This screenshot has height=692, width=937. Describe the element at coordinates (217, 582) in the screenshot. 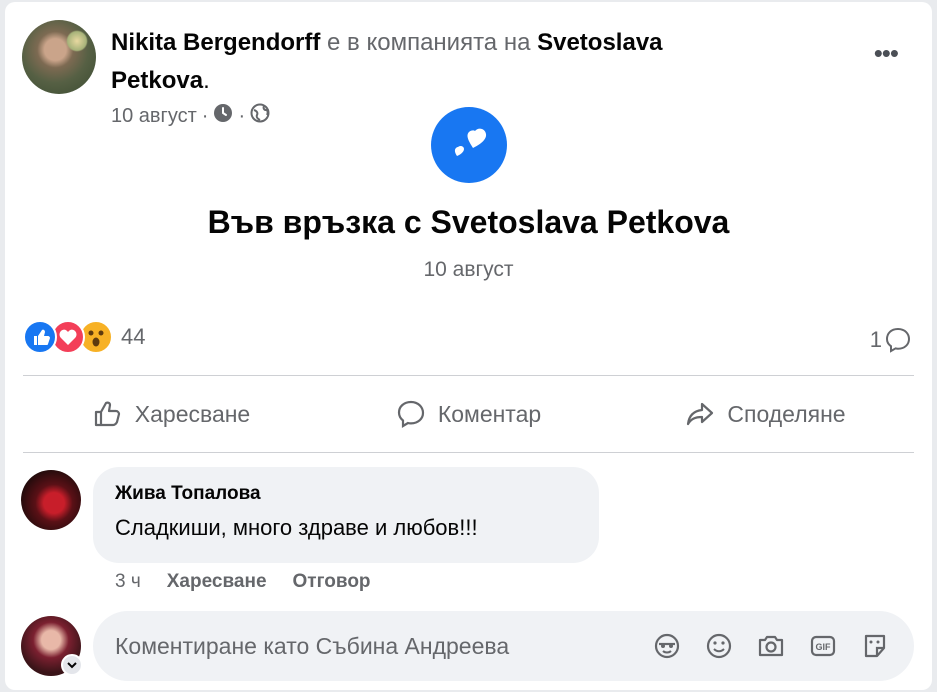

I see `comment-like-link: Харесване` at that location.